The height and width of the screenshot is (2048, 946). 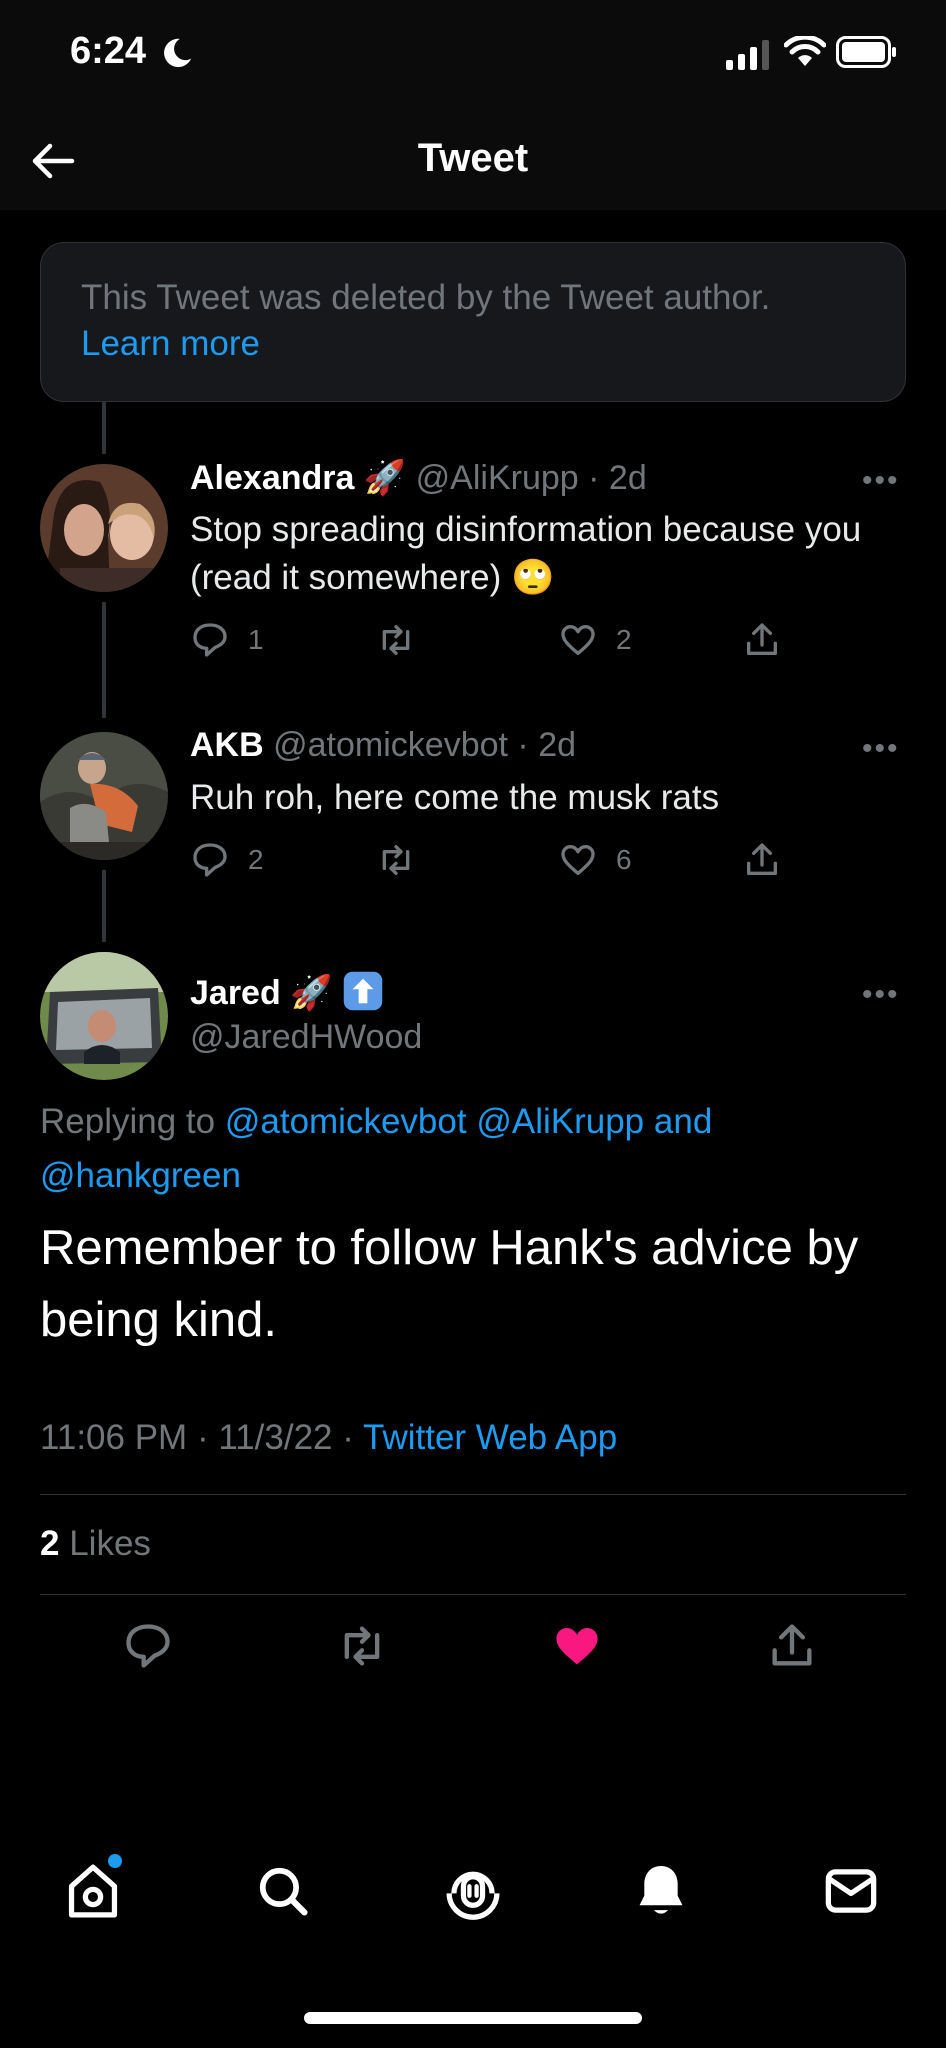 I want to click on author-handle-row: @JaredHWood, so click(x=306, y=1037).